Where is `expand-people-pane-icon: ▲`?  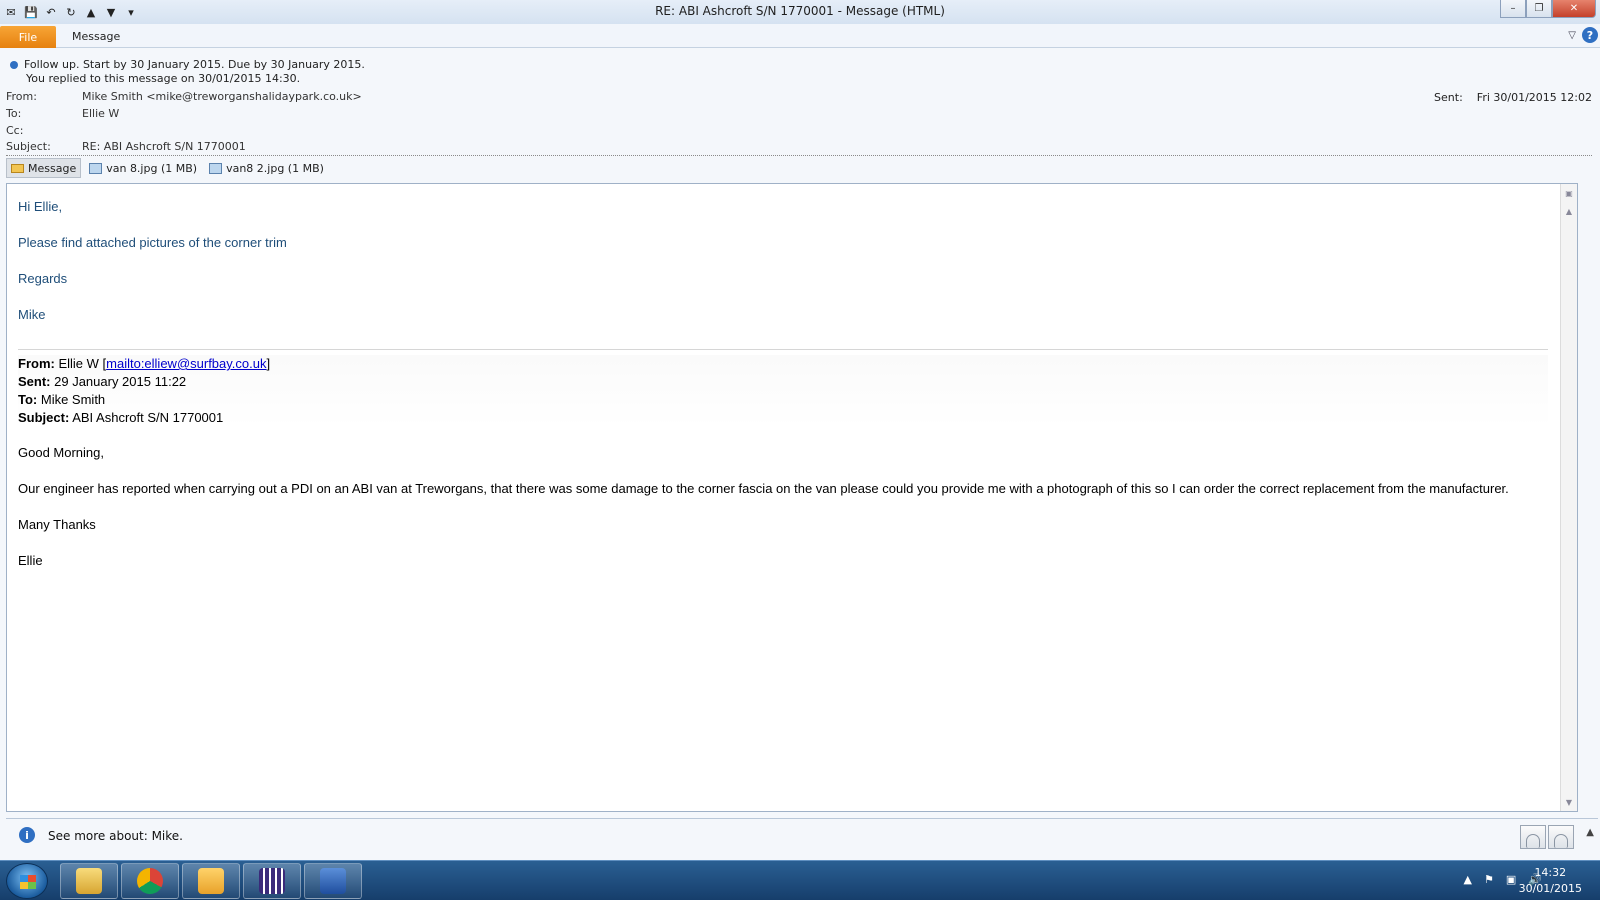 expand-people-pane-icon: ▲ is located at coordinates (1590, 832).